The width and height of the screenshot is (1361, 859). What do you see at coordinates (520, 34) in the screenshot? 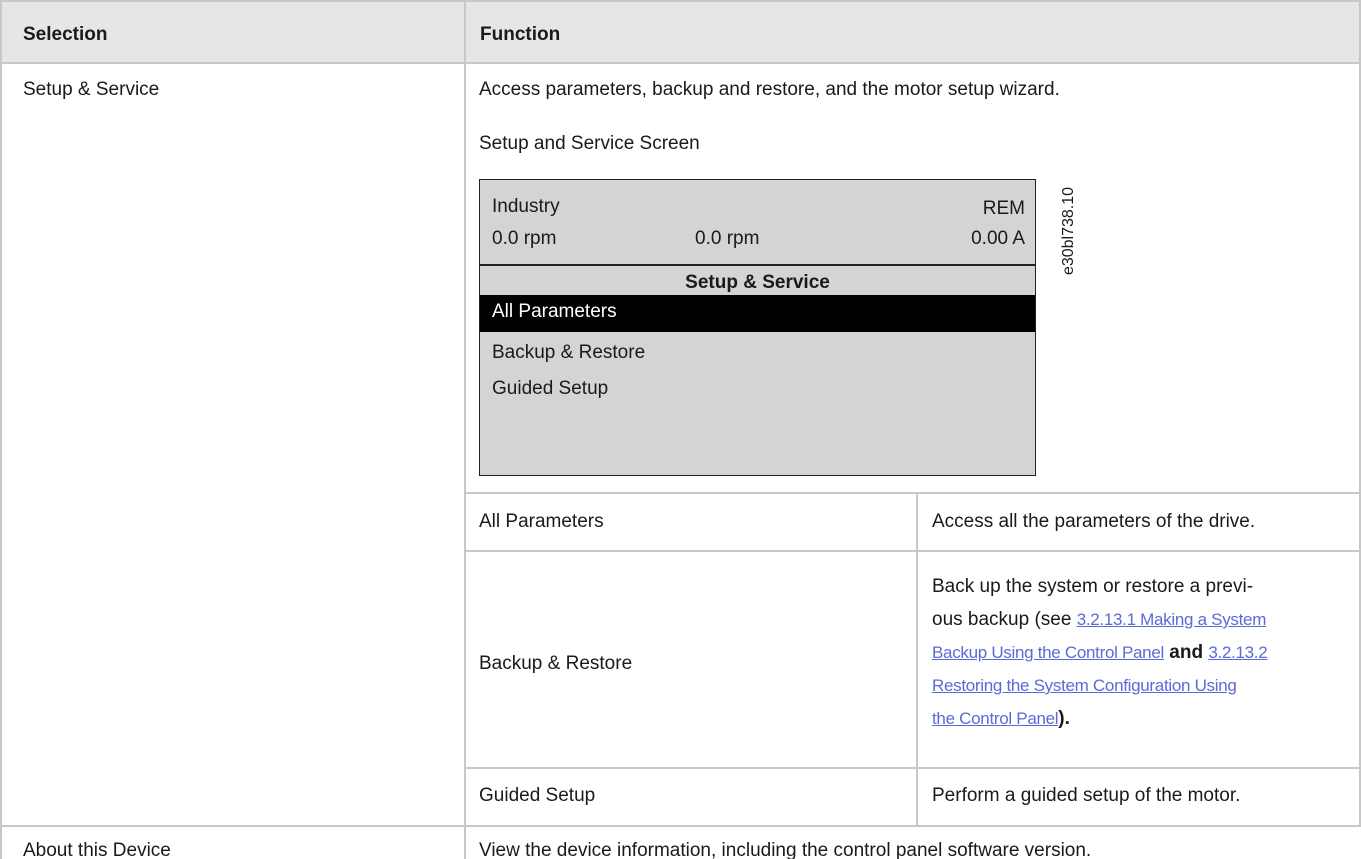
I see `header-function: Function` at bounding box center [520, 34].